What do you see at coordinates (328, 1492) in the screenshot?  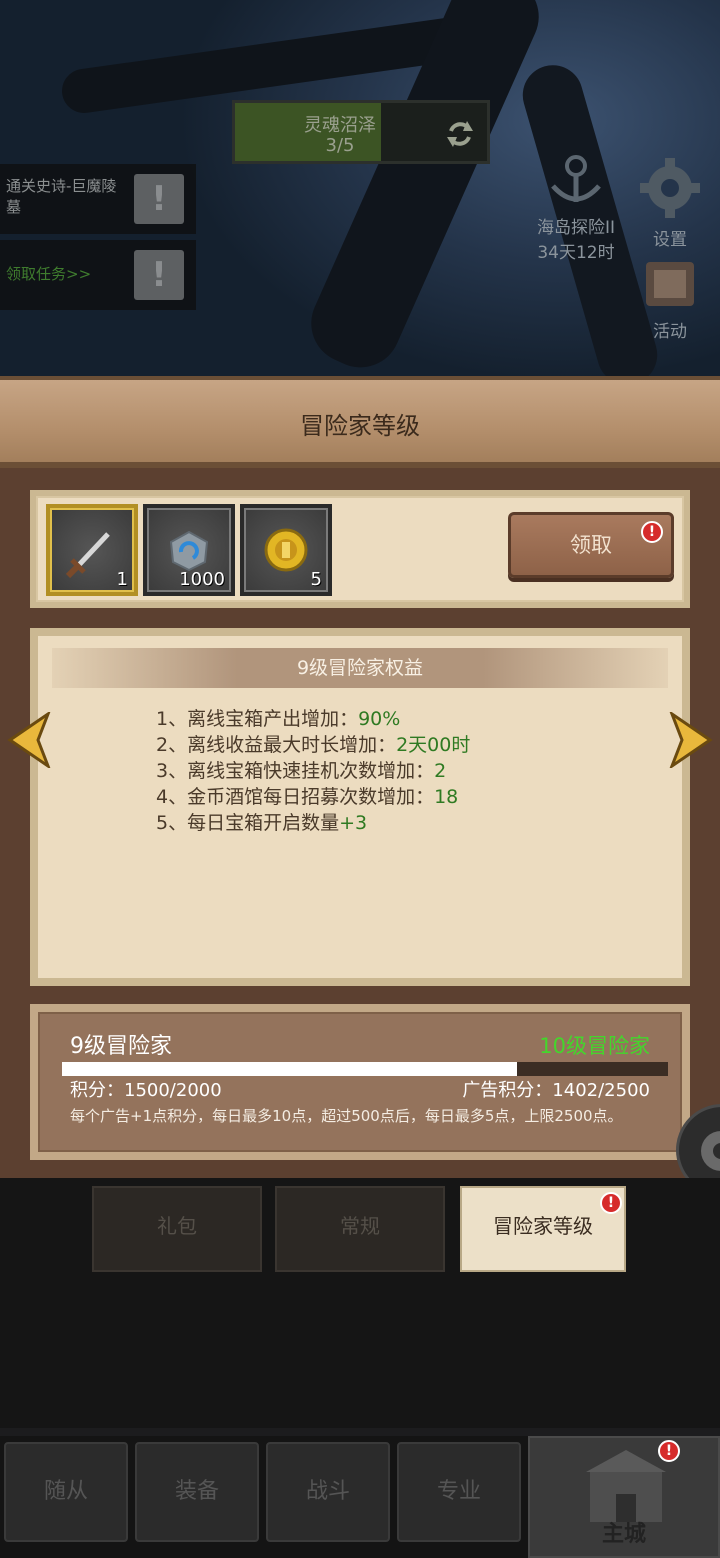 I see `nav-battle: 战斗` at bounding box center [328, 1492].